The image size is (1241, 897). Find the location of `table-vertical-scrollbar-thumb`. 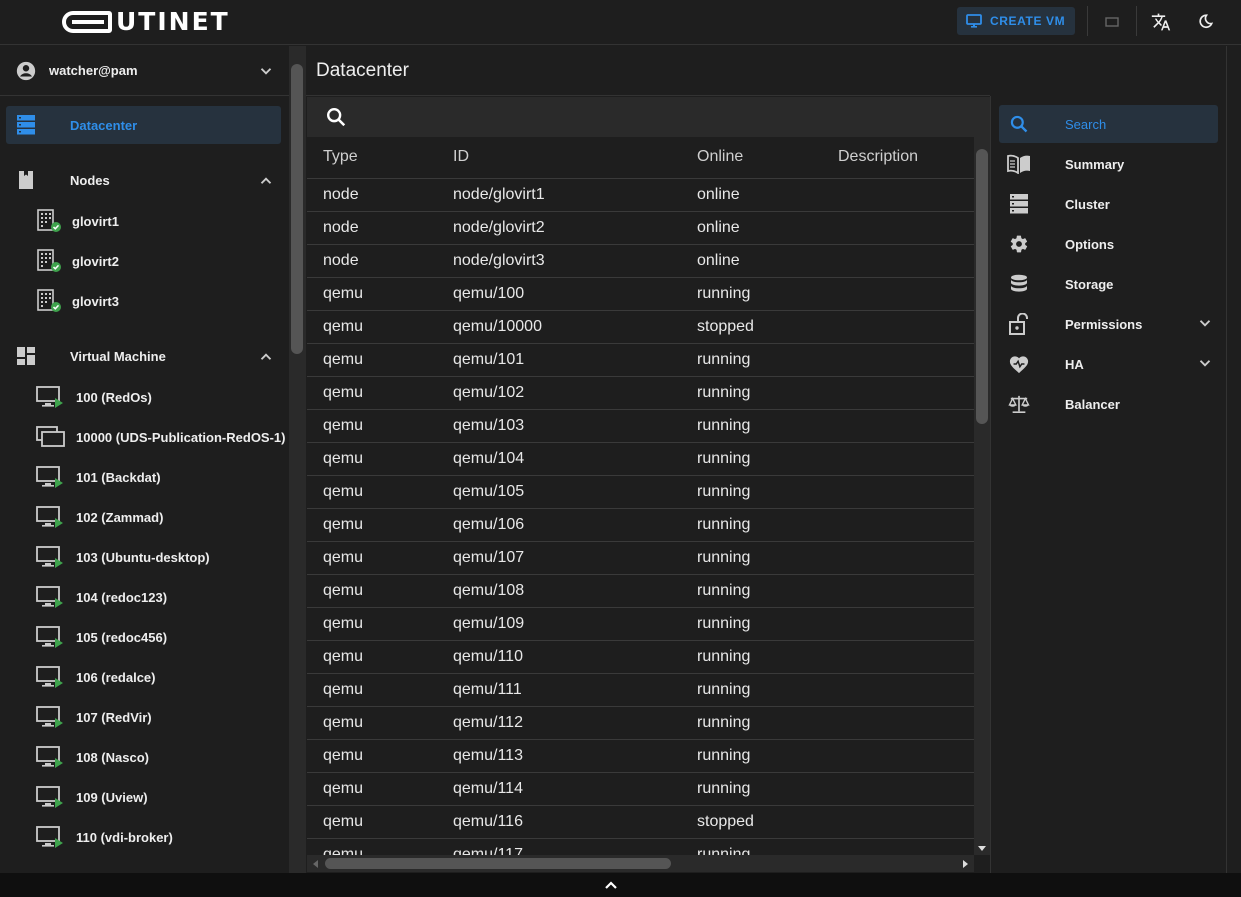

table-vertical-scrollbar-thumb is located at coordinates (982, 286).